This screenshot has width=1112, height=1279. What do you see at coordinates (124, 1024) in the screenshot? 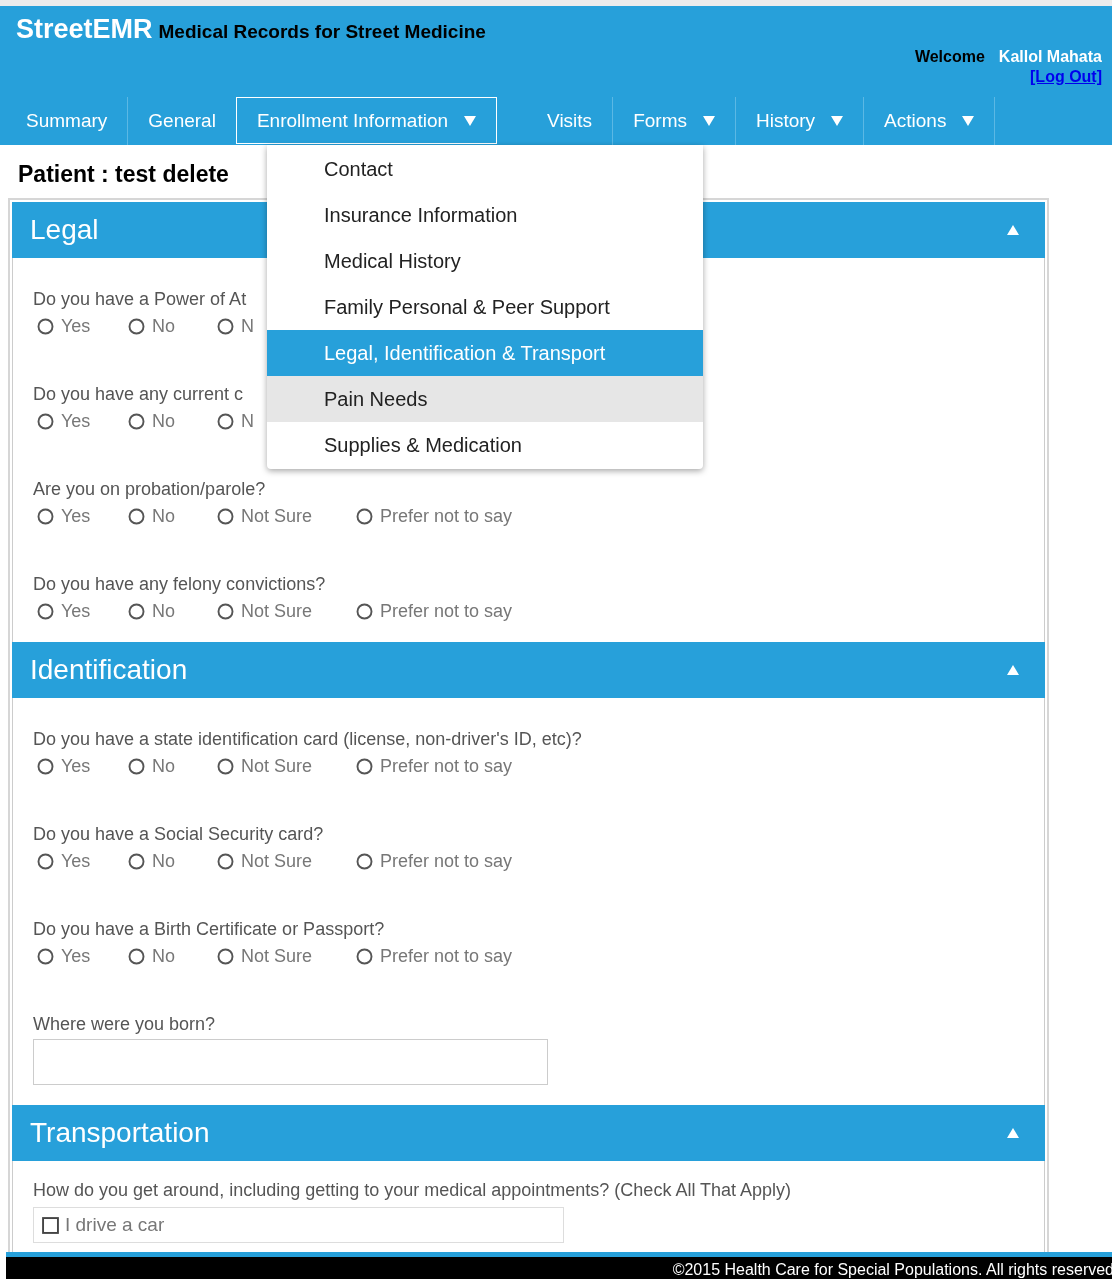
I see `question-text: Where were you born?` at bounding box center [124, 1024].